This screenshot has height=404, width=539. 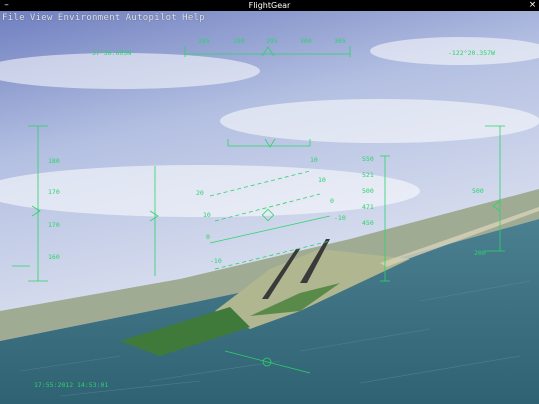 I want to click on title-bar: – FlightGear ×, so click(x=269, y=5).